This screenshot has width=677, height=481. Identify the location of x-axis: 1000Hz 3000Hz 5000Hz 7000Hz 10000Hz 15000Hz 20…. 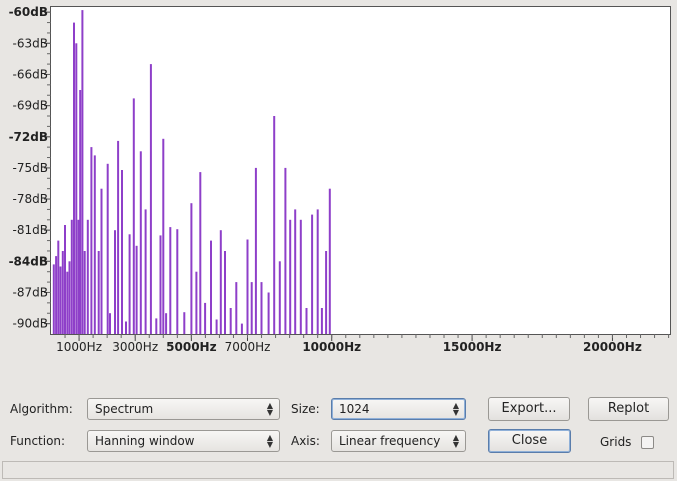
(363, 344).